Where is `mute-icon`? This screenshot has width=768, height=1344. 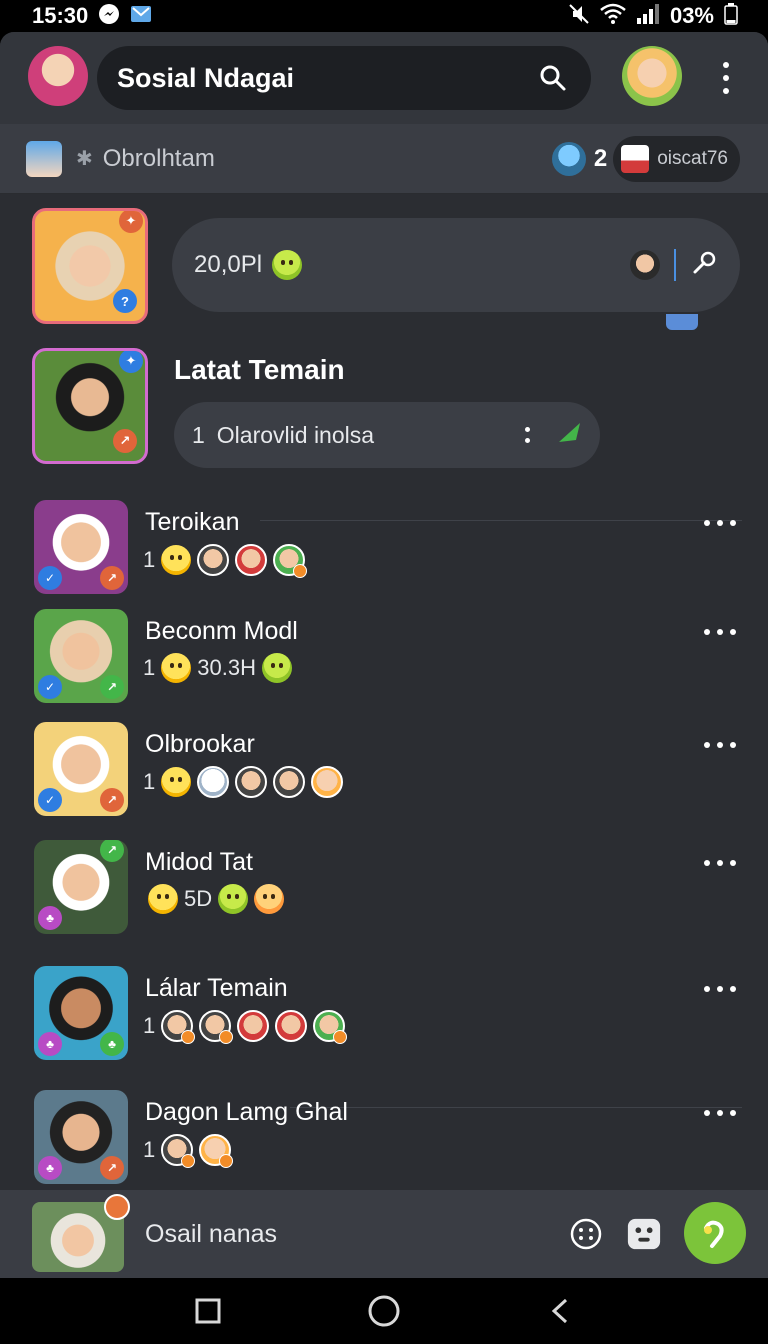 mute-icon is located at coordinates (579, 16).